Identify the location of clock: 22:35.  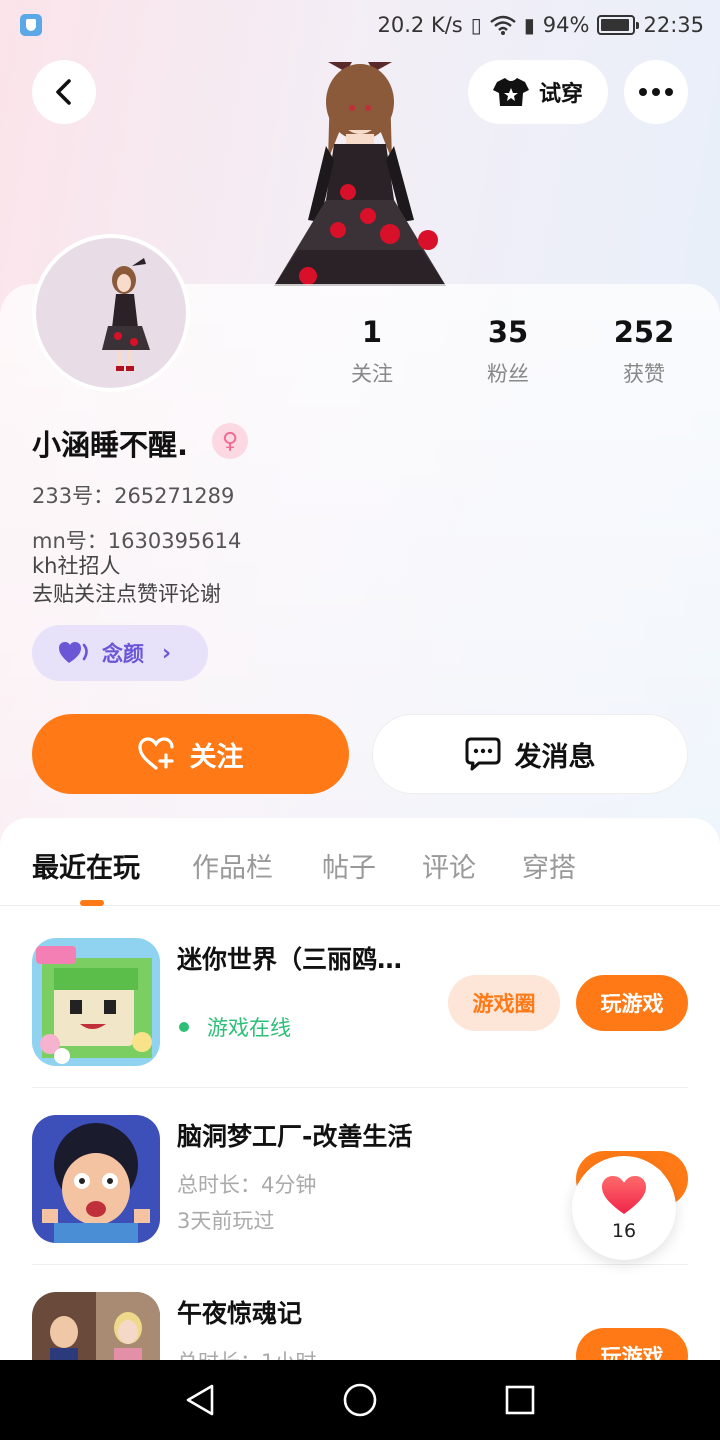
(673, 25).